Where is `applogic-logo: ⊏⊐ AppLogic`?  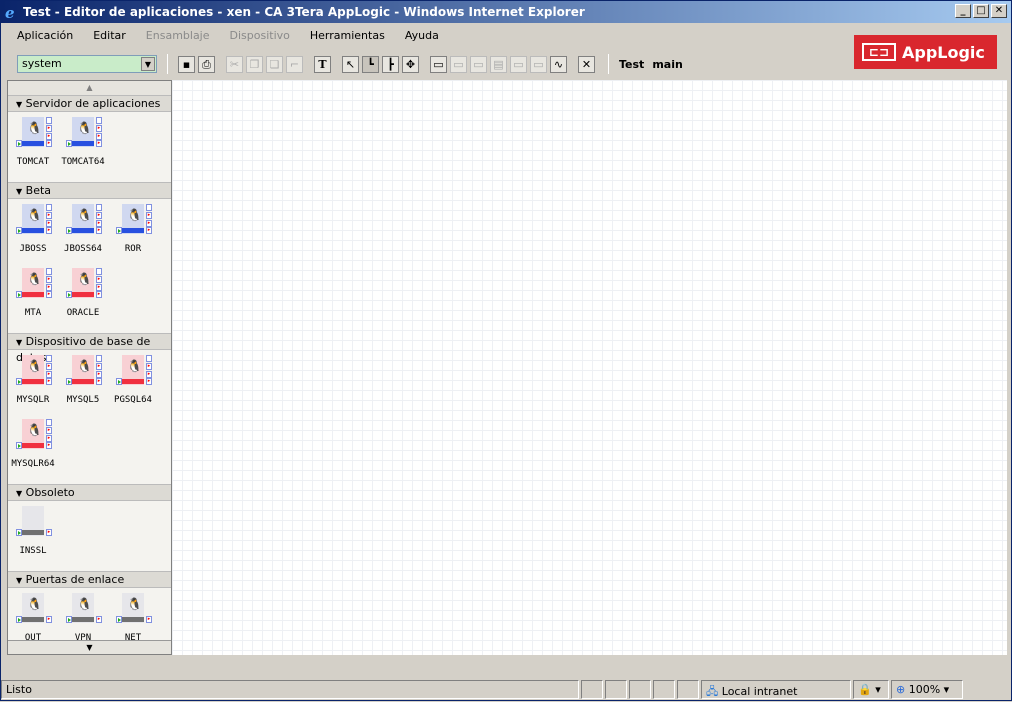 applogic-logo: ⊏⊐ AppLogic is located at coordinates (925, 52).